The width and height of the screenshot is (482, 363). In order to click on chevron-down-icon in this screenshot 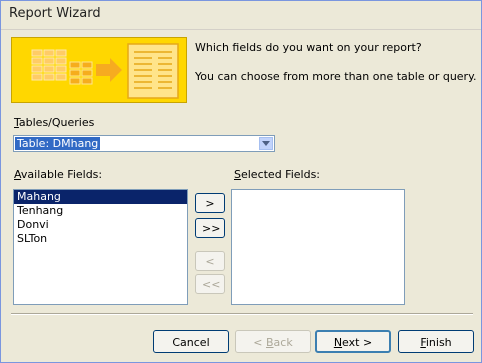, I will do `click(266, 143)`.